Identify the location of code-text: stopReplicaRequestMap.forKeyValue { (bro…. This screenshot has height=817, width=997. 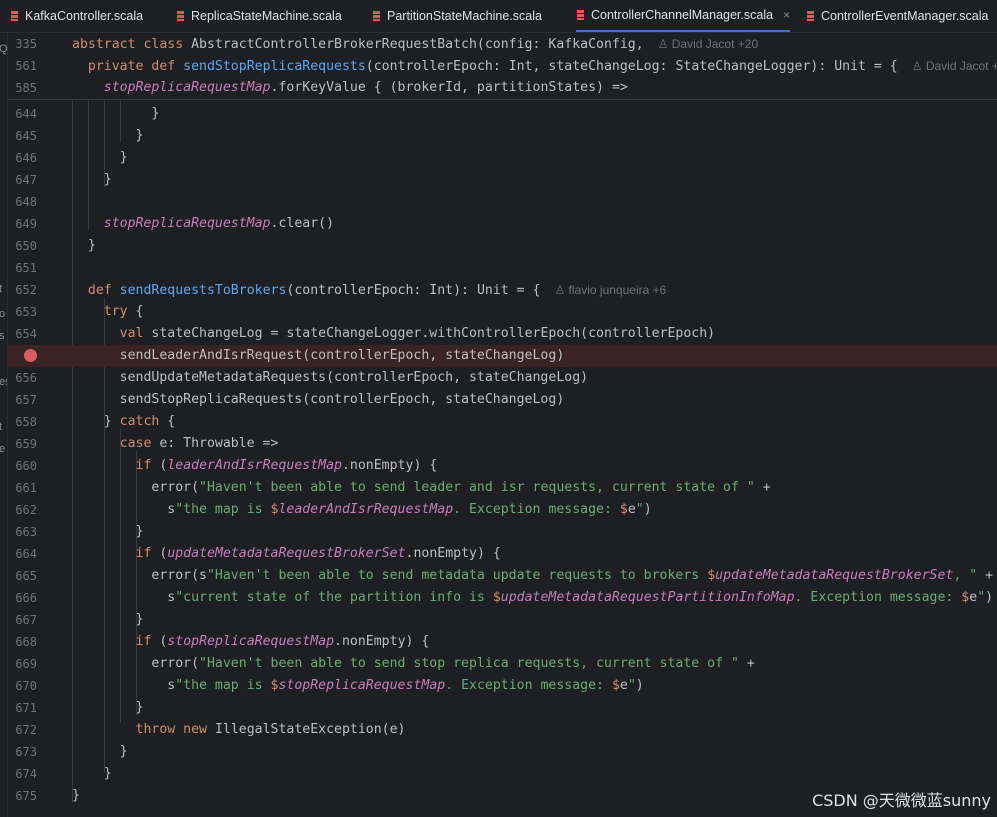
(365, 87).